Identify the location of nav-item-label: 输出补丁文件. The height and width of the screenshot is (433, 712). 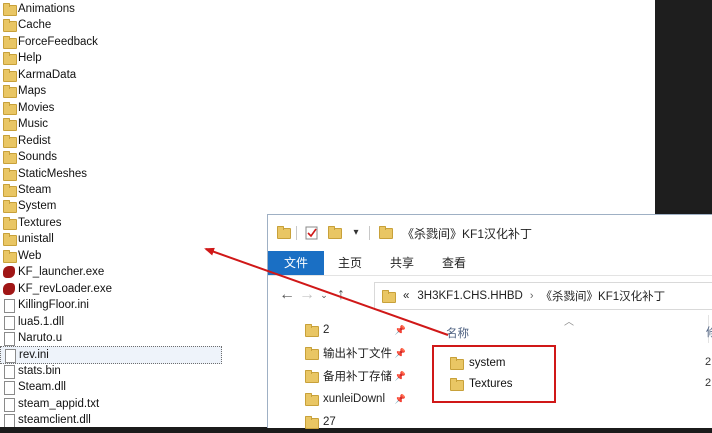
(357, 354).